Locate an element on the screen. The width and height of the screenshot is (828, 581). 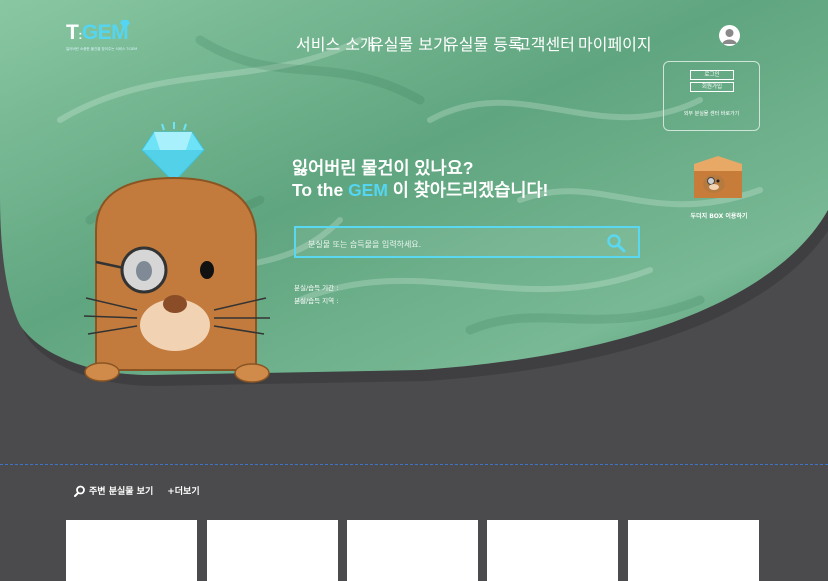
account-panel: 로그인 회원가입 외부 분실물 센터 바로가기 is located at coordinates (711, 96).